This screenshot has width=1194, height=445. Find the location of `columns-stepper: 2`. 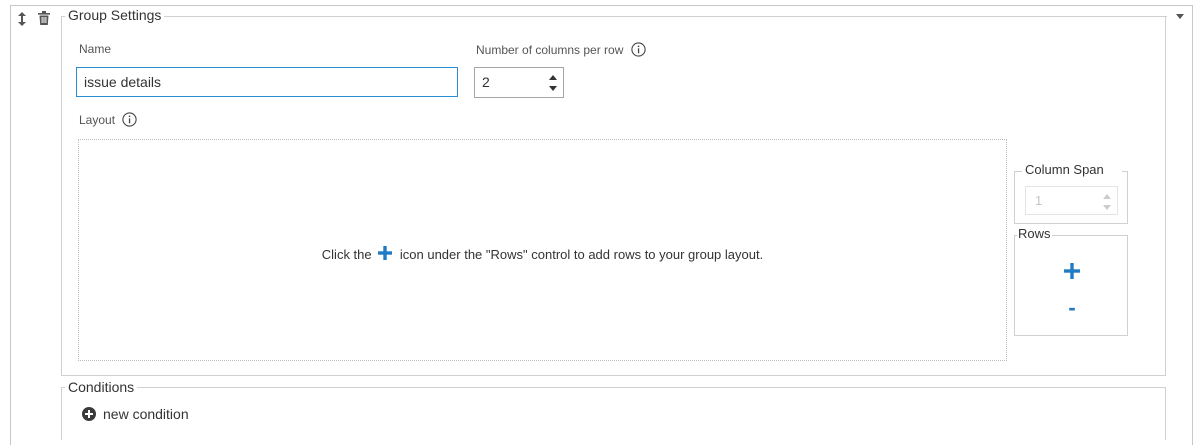

columns-stepper: 2 is located at coordinates (519, 82).